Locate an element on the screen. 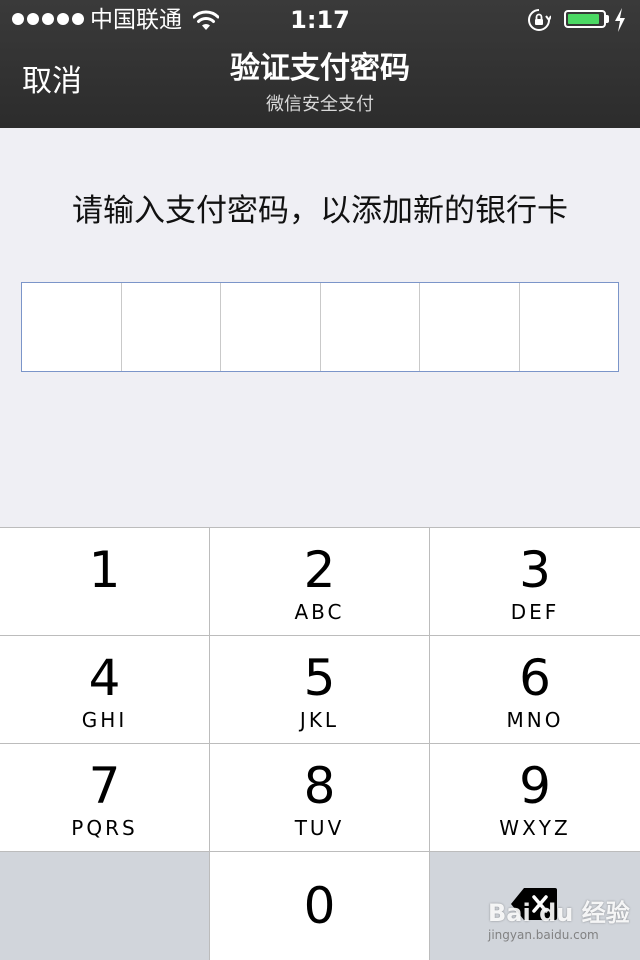 The height and width of the screenshot is (960, 640). baidu-watermark: Bai du 经验 jingyan.baidu.com is located at coordinates (559, 920).